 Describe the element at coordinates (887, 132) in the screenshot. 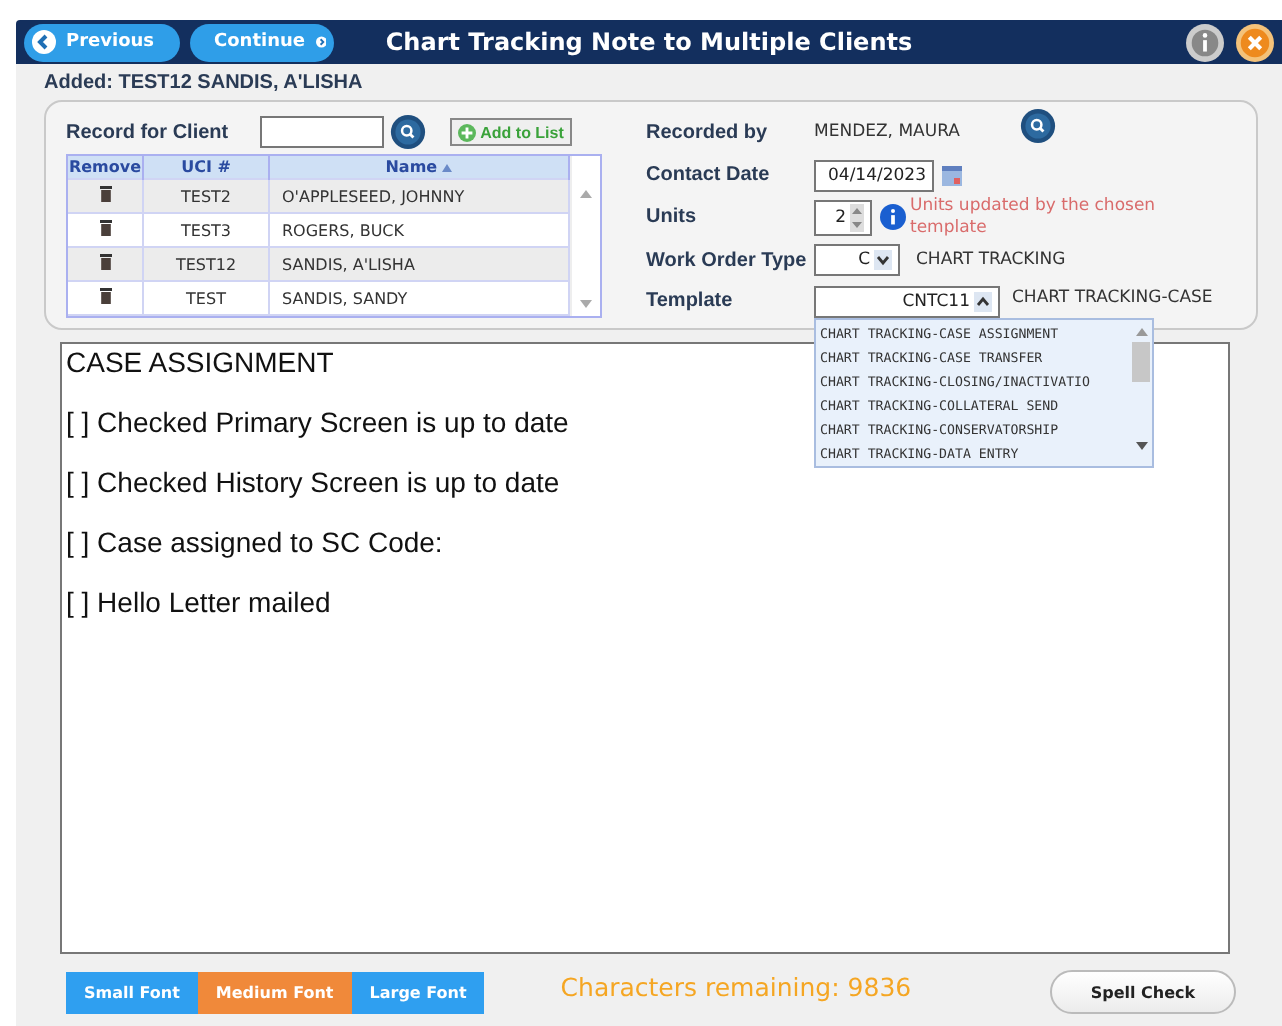

I see `recorded-by-value: MENDEZ, MAURA` at that location.